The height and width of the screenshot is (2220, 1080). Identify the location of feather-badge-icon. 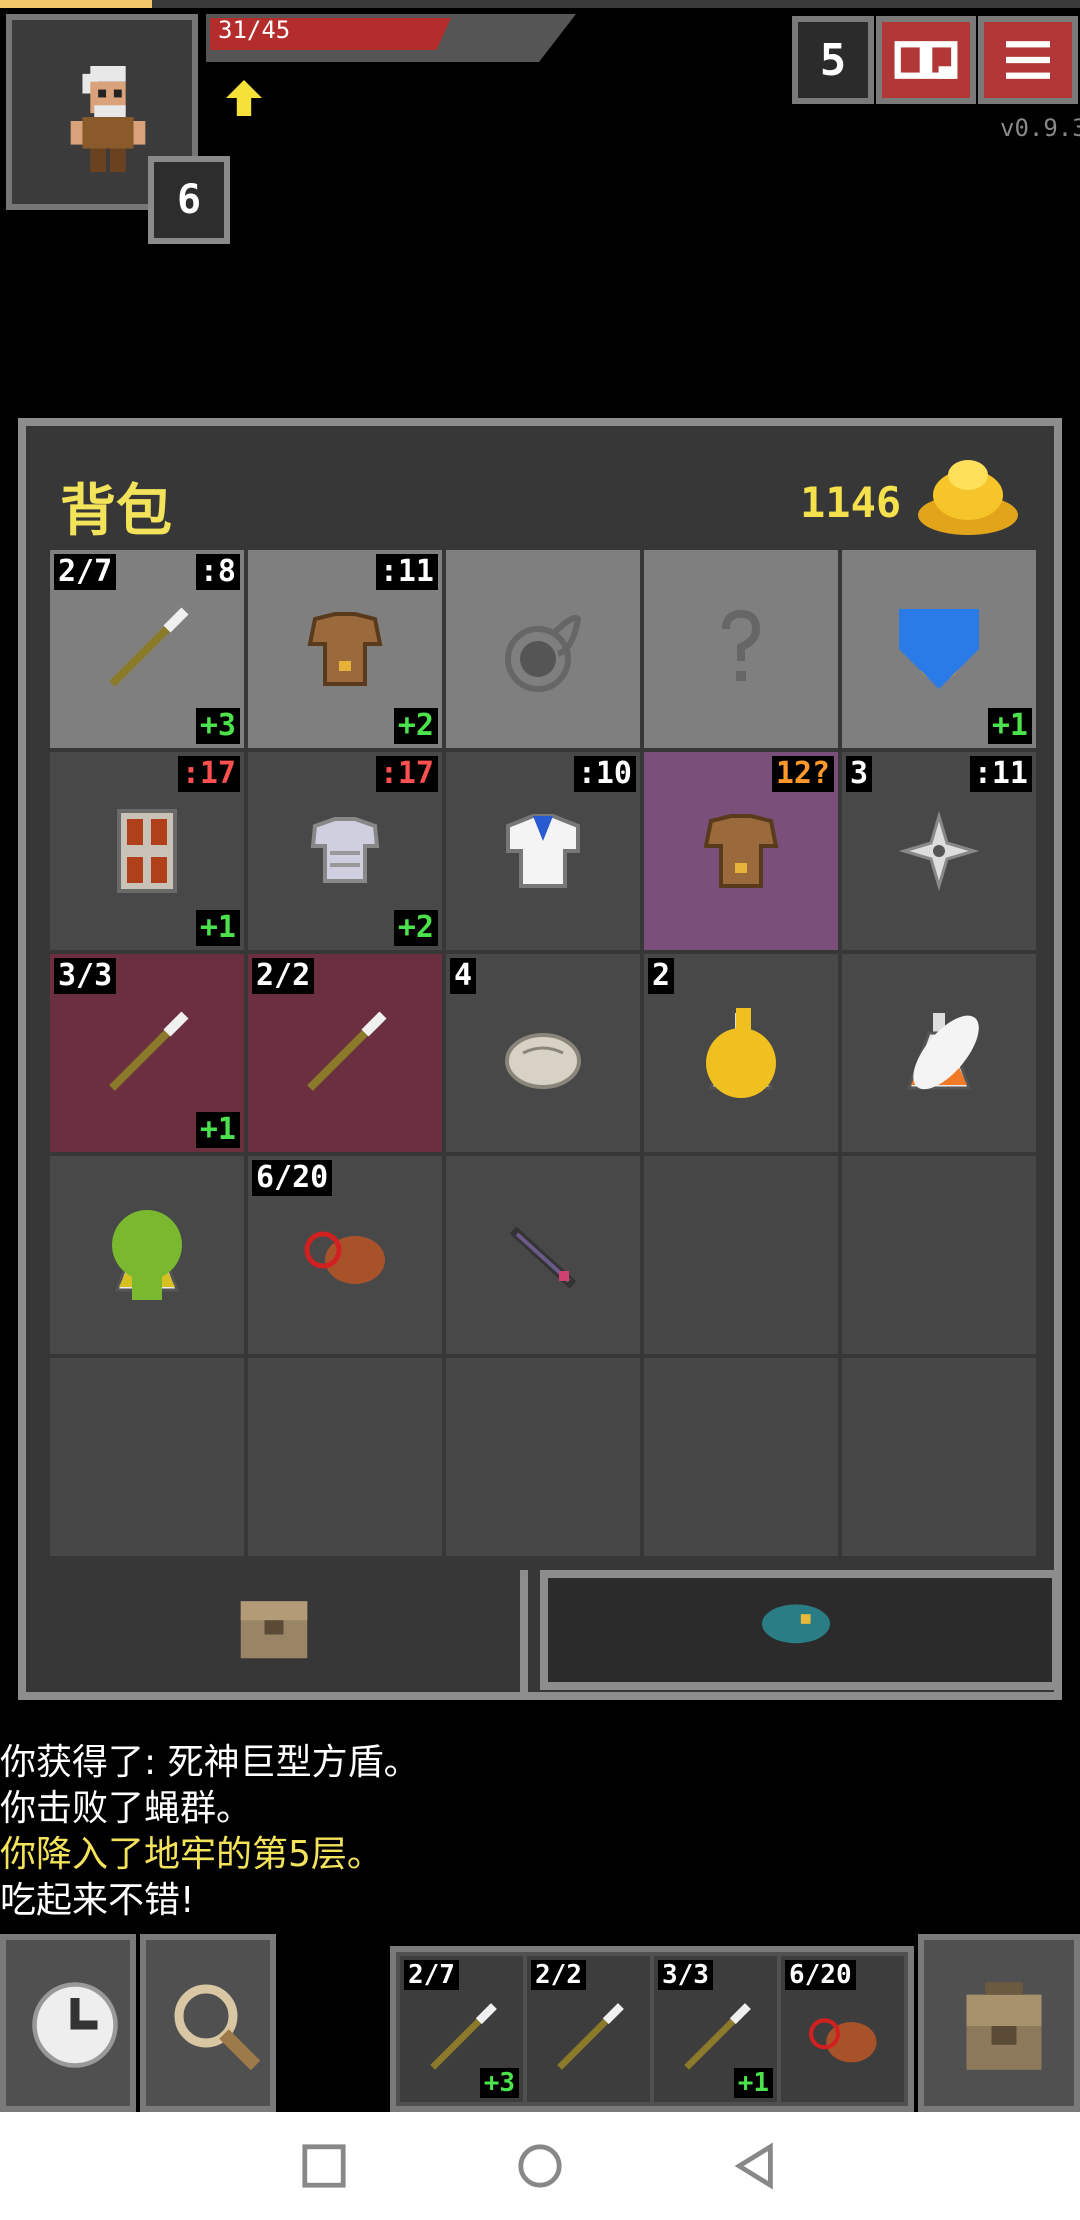
(946, 1052).